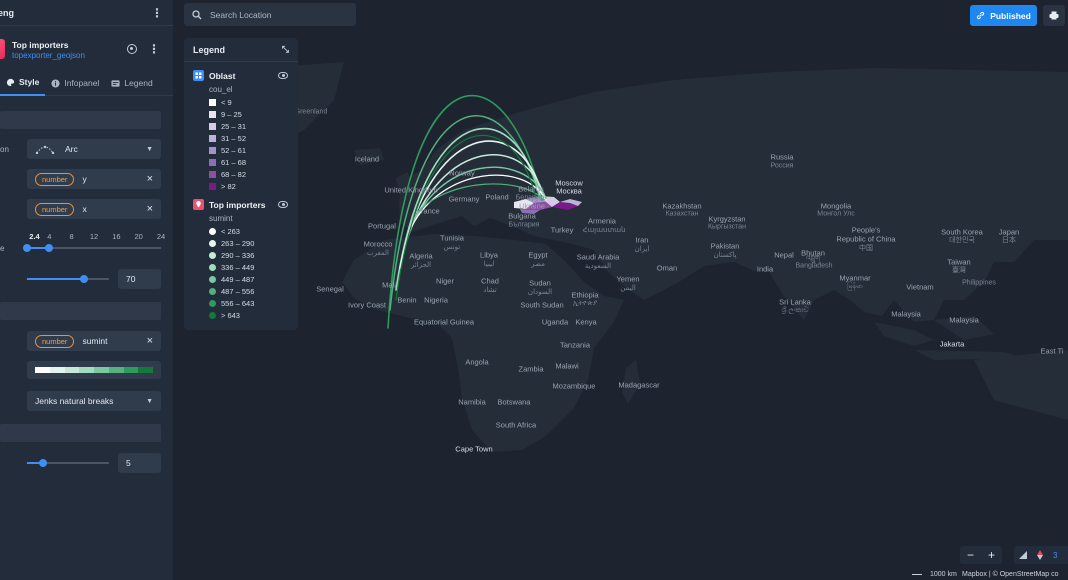 This screenshot has width=1068, height=580. I want to click on legend-item: < 263, so click(224, 231).